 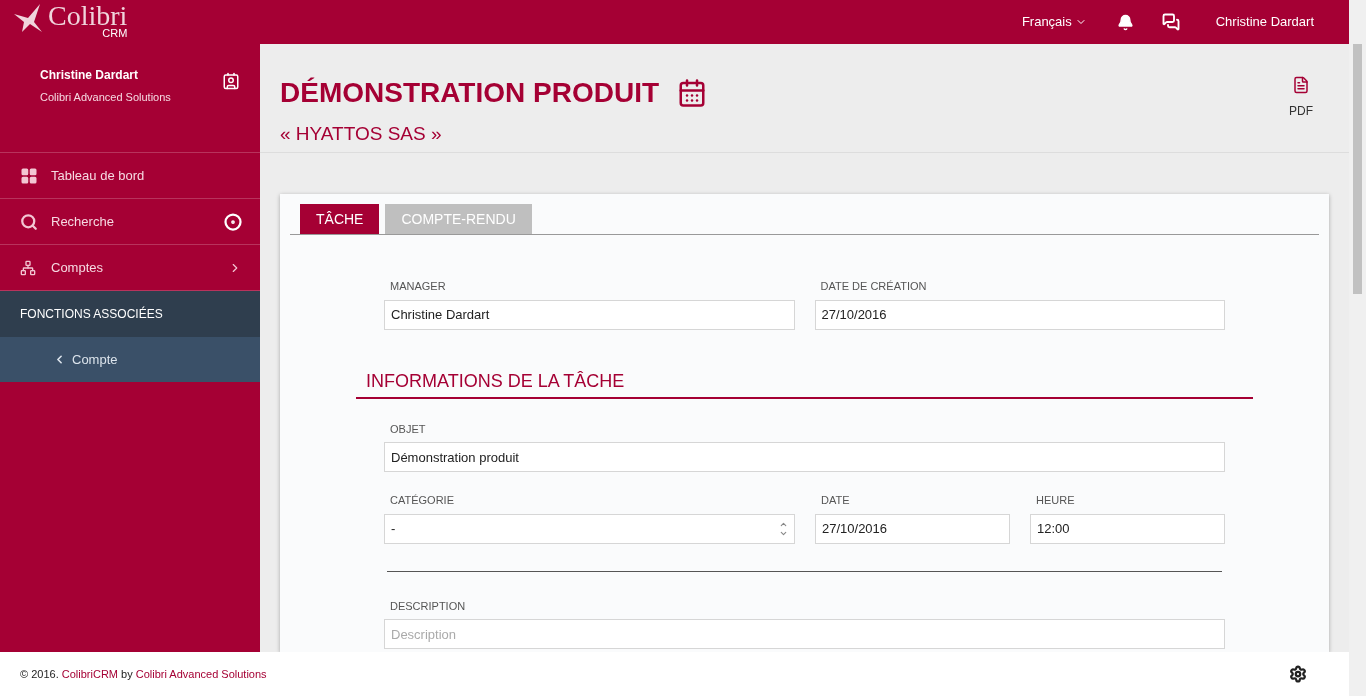 What do you see at coordinates (28, 267) in the screenshot?
I see `network-icon` at bounding box center [28, 267].